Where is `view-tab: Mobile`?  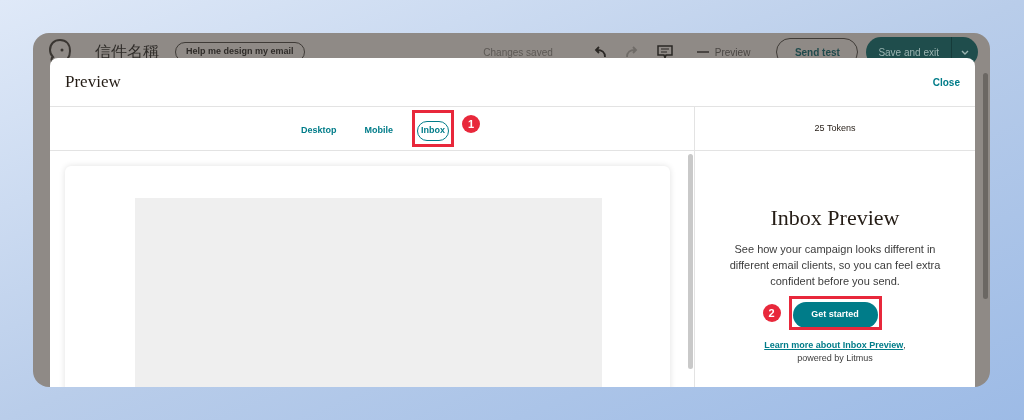
view-tab: Mobile is located at coordinates (378, 131).